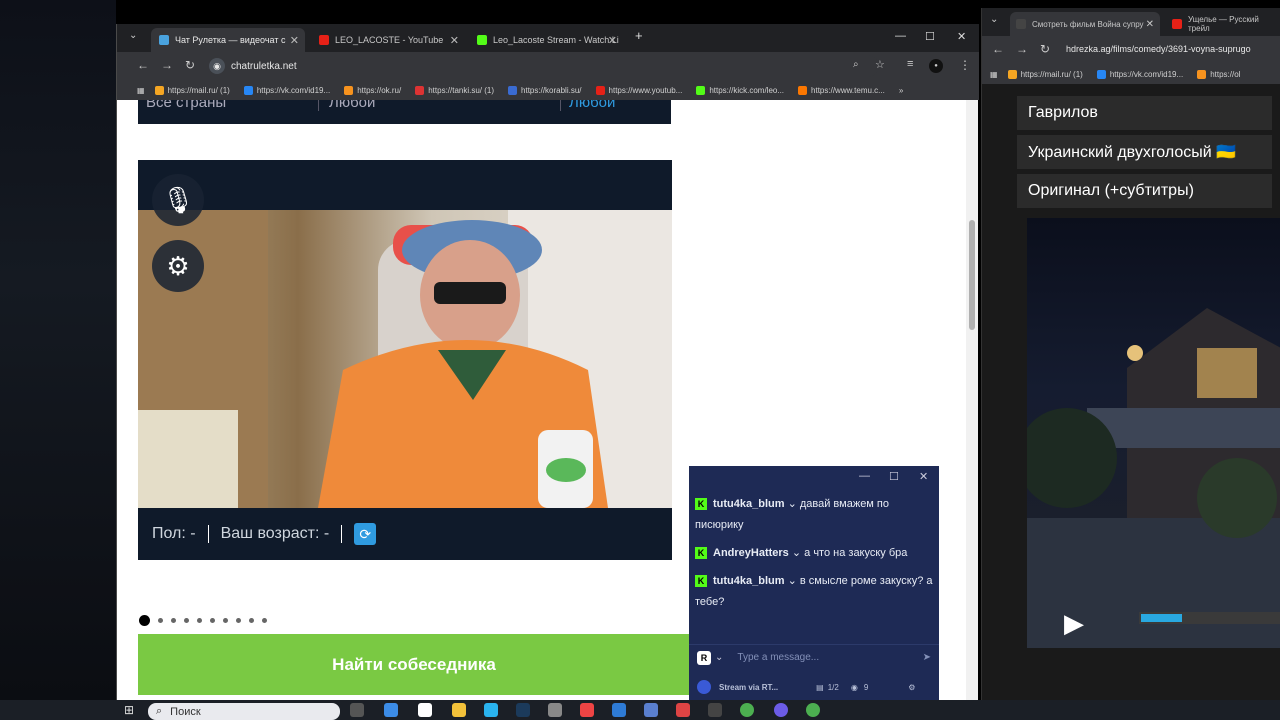 The height and width of the screenshot is (720, 1280). Describe the element at coordinates (820, 687) in the screenshot. I see `list-icon: ▤` at that location.